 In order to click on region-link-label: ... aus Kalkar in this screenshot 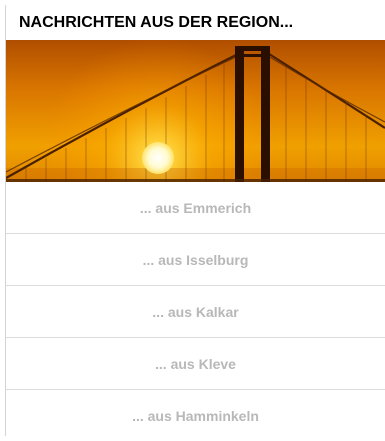, I will do `click(195, 311)`.